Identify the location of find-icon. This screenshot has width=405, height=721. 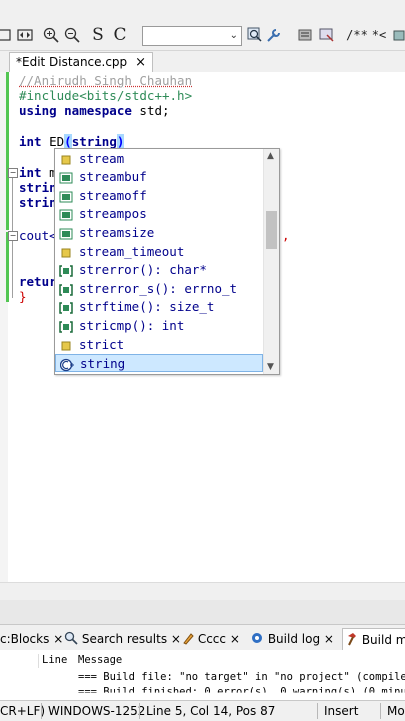
(255, 35).